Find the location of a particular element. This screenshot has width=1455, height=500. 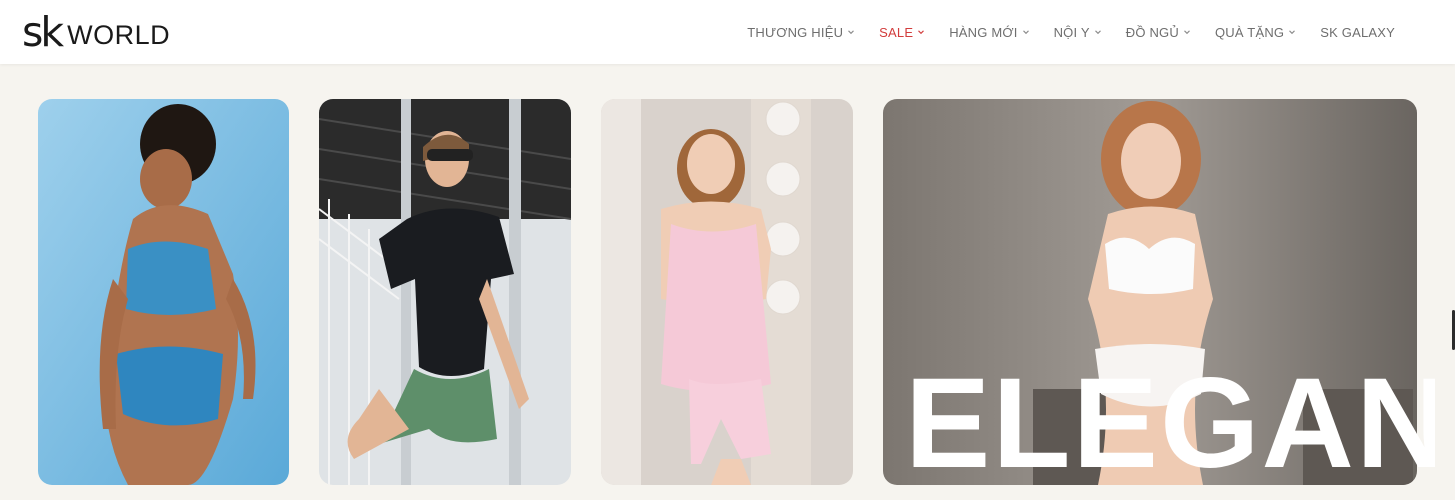

nav-item-sale: SALE is located at coordinates (902, 32).